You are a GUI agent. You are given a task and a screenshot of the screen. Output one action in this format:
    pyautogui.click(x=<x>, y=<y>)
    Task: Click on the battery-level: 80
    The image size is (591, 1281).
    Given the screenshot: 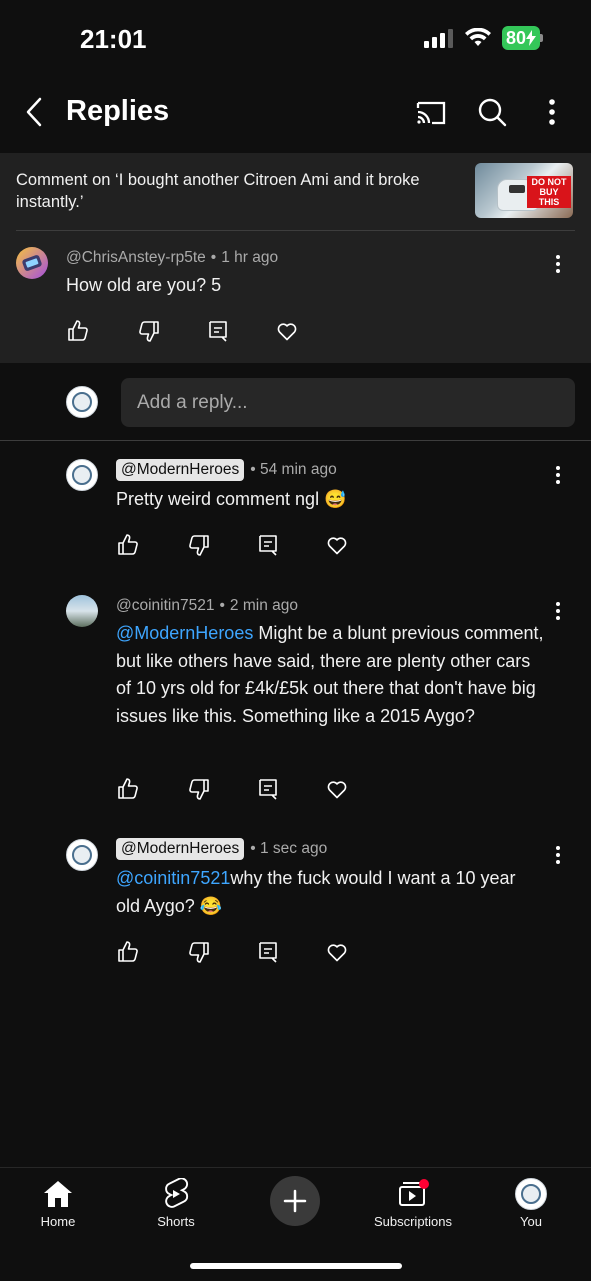 What is the action you would take?
    pyautogui.click(x=515, y=38)
    